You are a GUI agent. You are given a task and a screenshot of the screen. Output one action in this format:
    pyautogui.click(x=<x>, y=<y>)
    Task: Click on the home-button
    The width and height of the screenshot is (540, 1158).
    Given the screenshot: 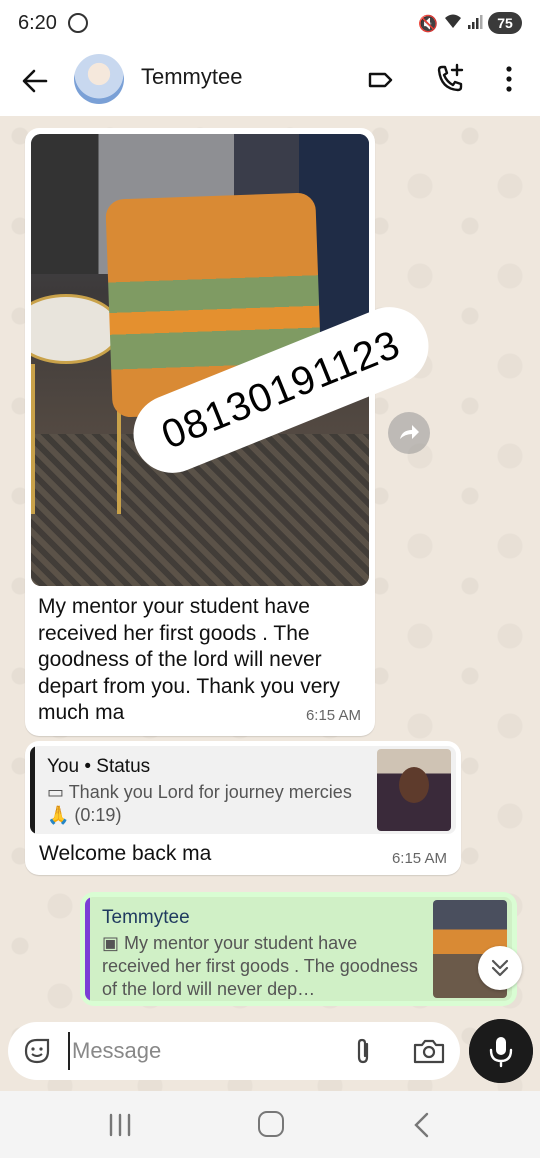 What is the action you would take?
    pyautogui.click(x=271, y=1124)
    